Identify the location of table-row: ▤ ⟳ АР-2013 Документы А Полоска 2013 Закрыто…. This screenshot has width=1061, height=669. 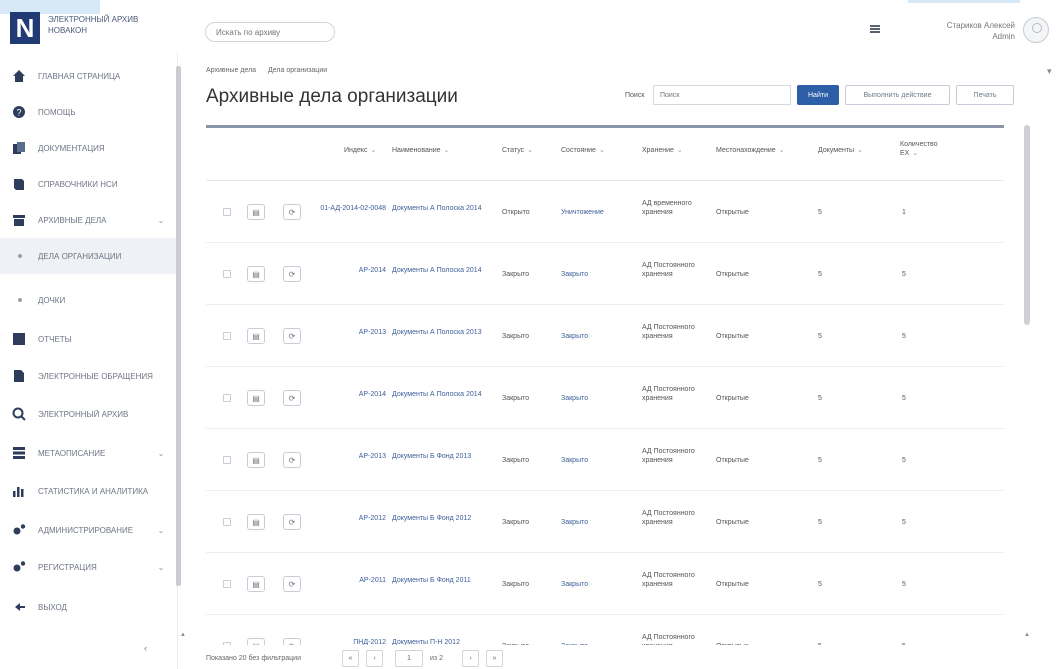
(605, 336).